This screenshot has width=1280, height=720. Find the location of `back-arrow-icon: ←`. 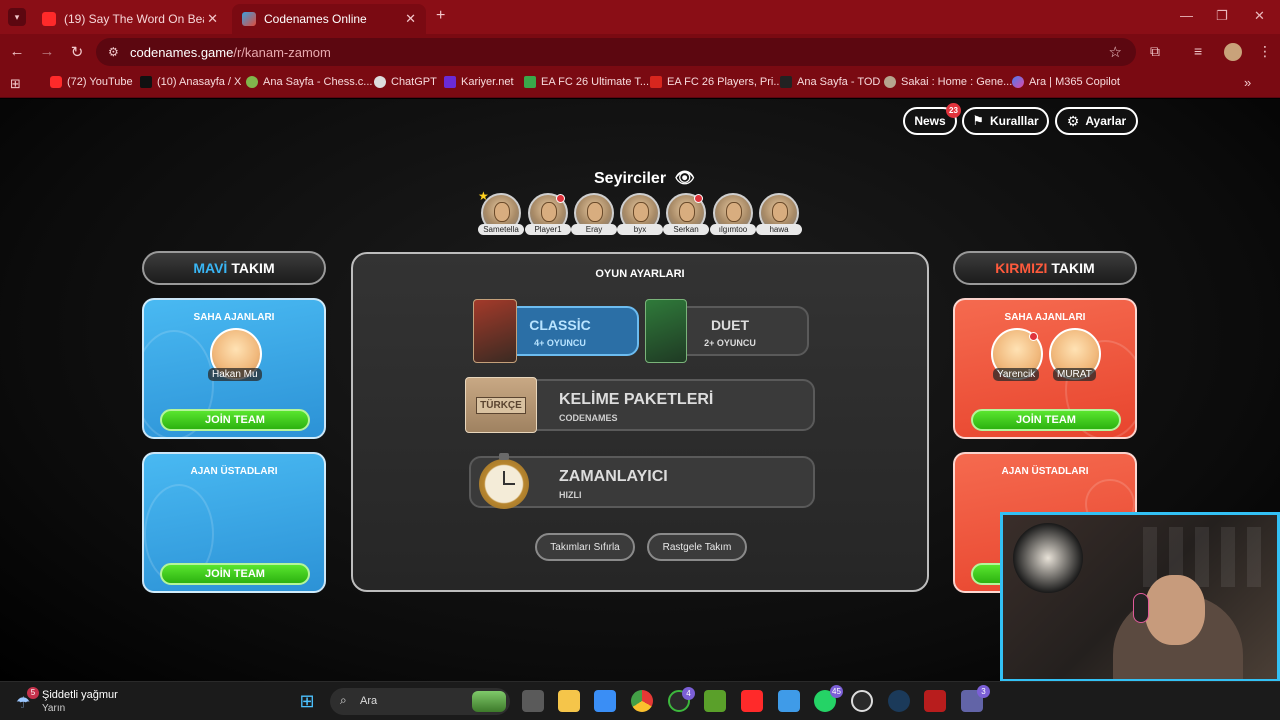

back-arrow-icon: ← is located at coordinates (17, 51).